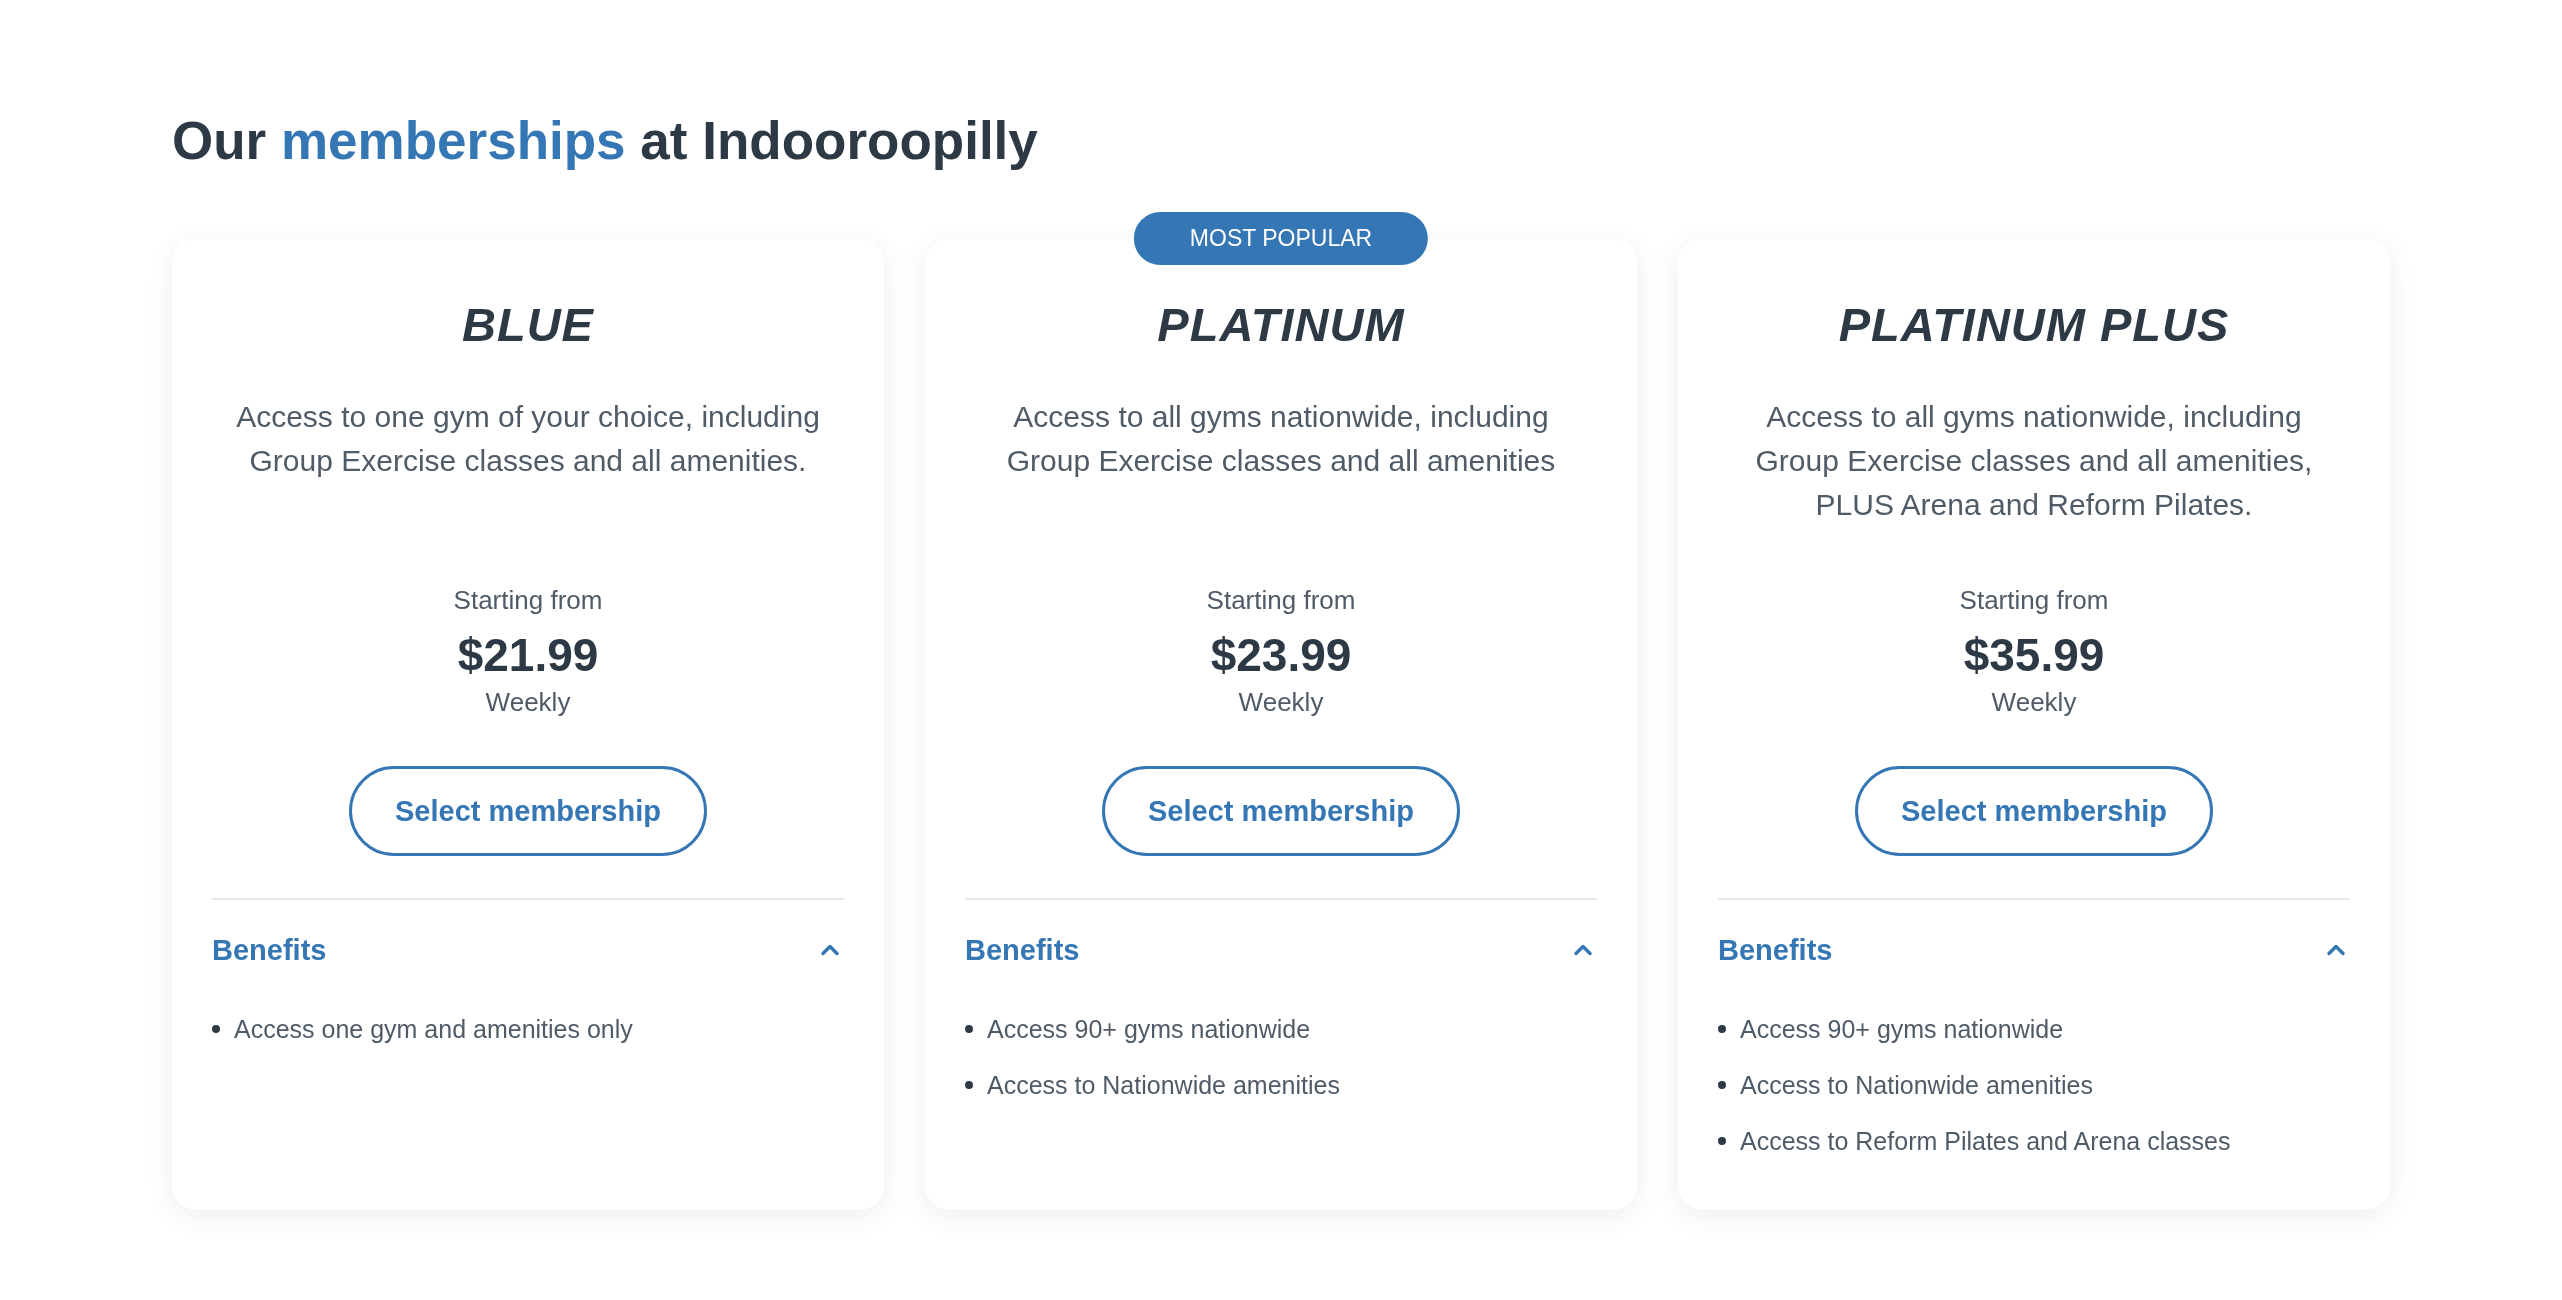 This screenshot has height=1300, width=2562. What do you see at coordinates (1281, 325) in the screenshot?
I see `plan-name: PLATINUM` at bounding box center [1281, 325].